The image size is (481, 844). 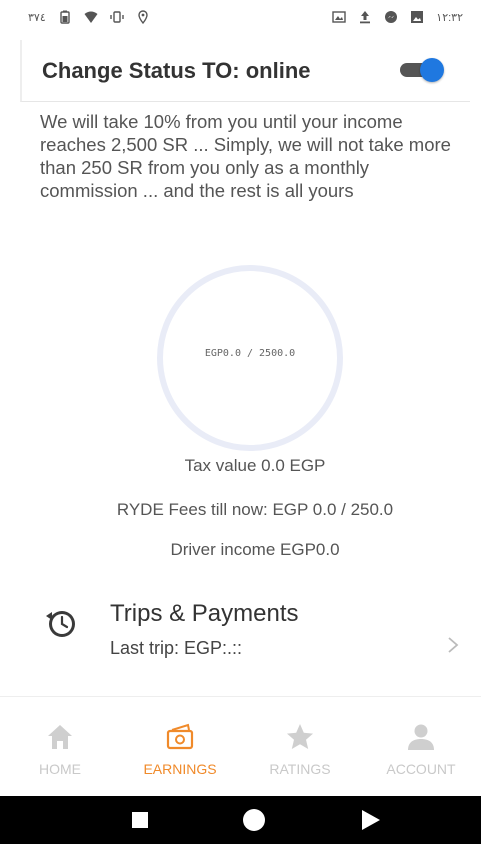 I want to click on status-card: Change Status TO: online, so click(x=245, y=71).